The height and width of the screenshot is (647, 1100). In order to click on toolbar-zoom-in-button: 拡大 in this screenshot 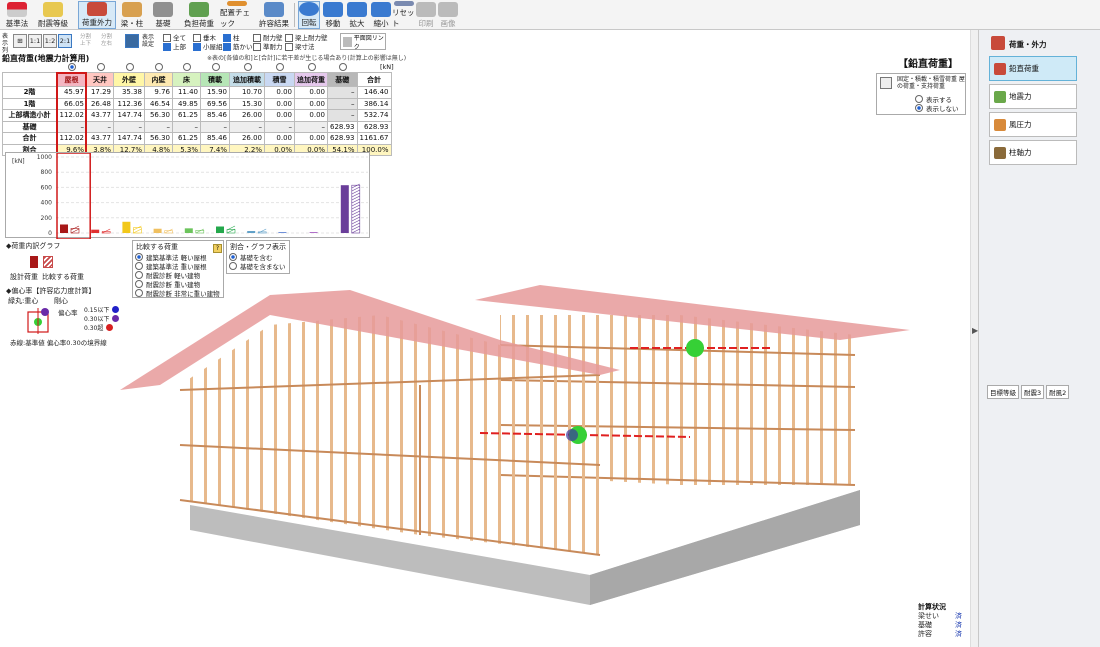, I will do `click(357, 15)`.